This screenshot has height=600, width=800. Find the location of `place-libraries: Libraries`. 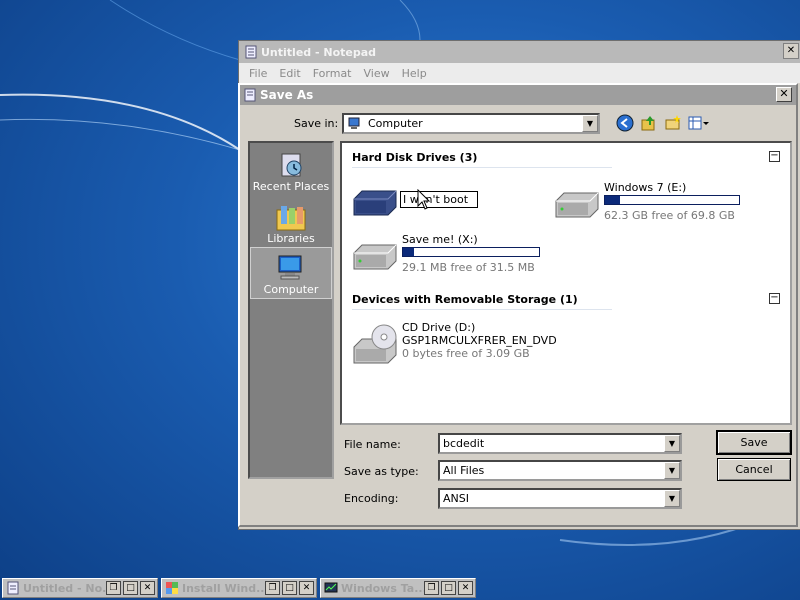

place-libraries: Libraries is located at coordinates (291, 221).